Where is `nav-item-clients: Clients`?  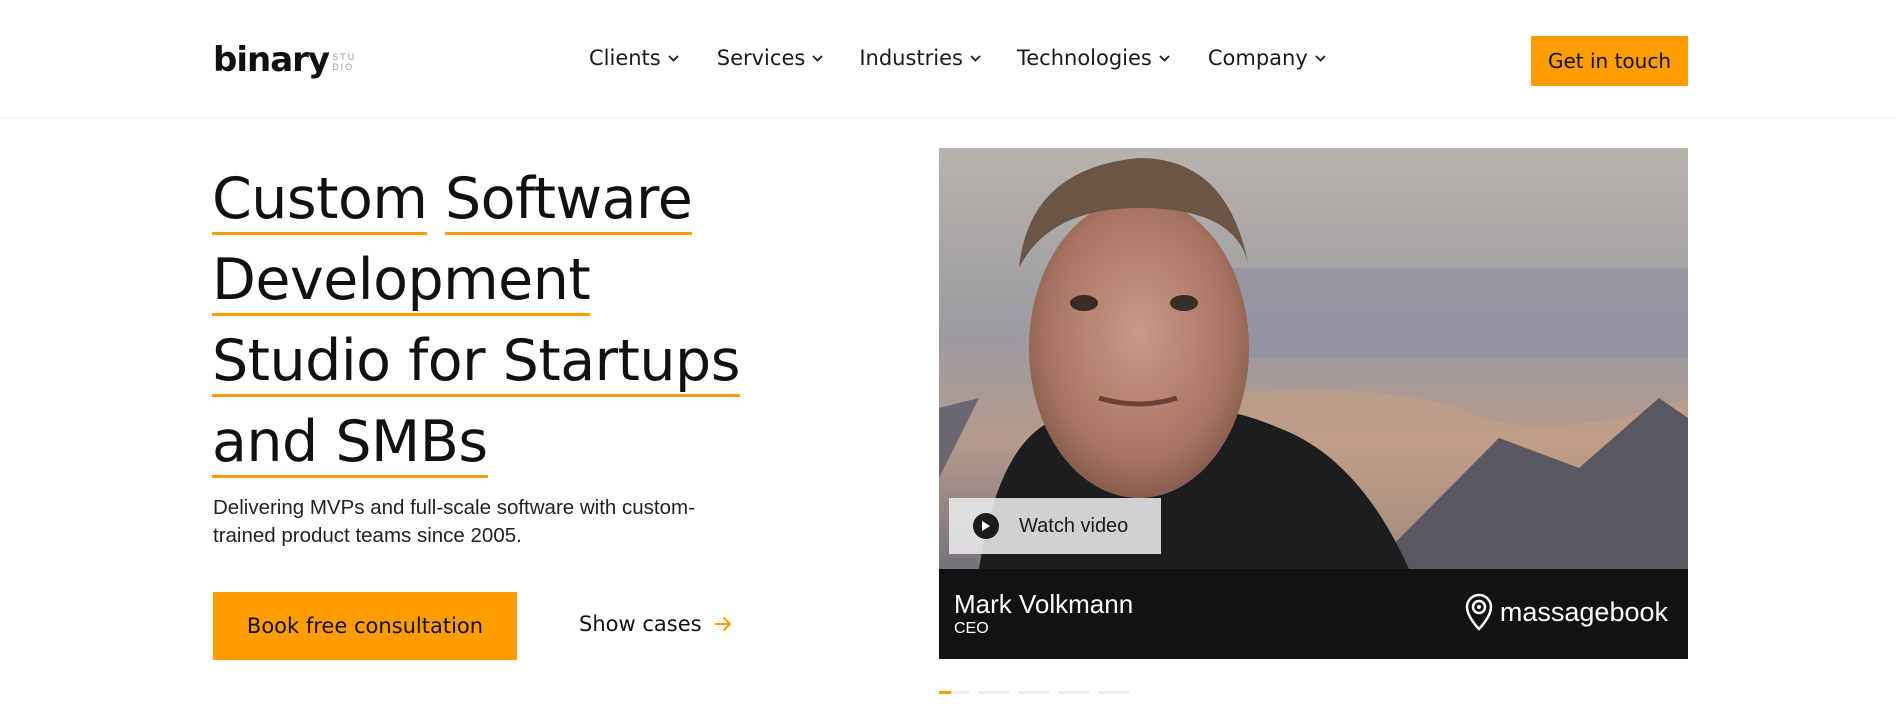
nav-item-clients: Clients is located at coordinates (634, 58).